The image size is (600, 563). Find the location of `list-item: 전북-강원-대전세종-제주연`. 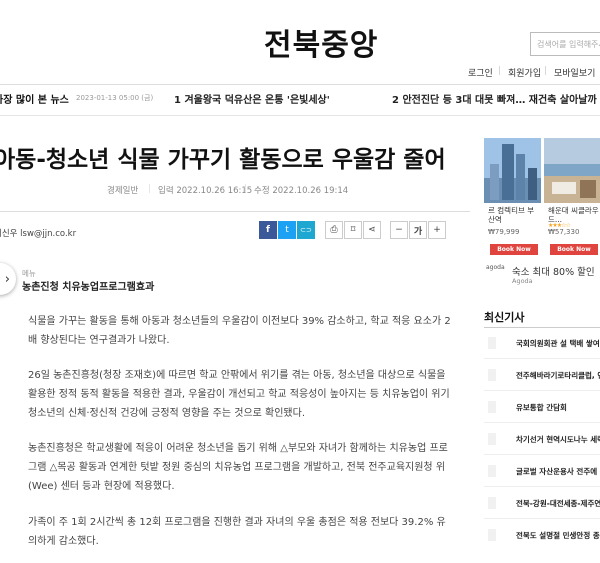

list-item: 전북-강원-대전세종-제주연 is located at coordinates (542, 503).